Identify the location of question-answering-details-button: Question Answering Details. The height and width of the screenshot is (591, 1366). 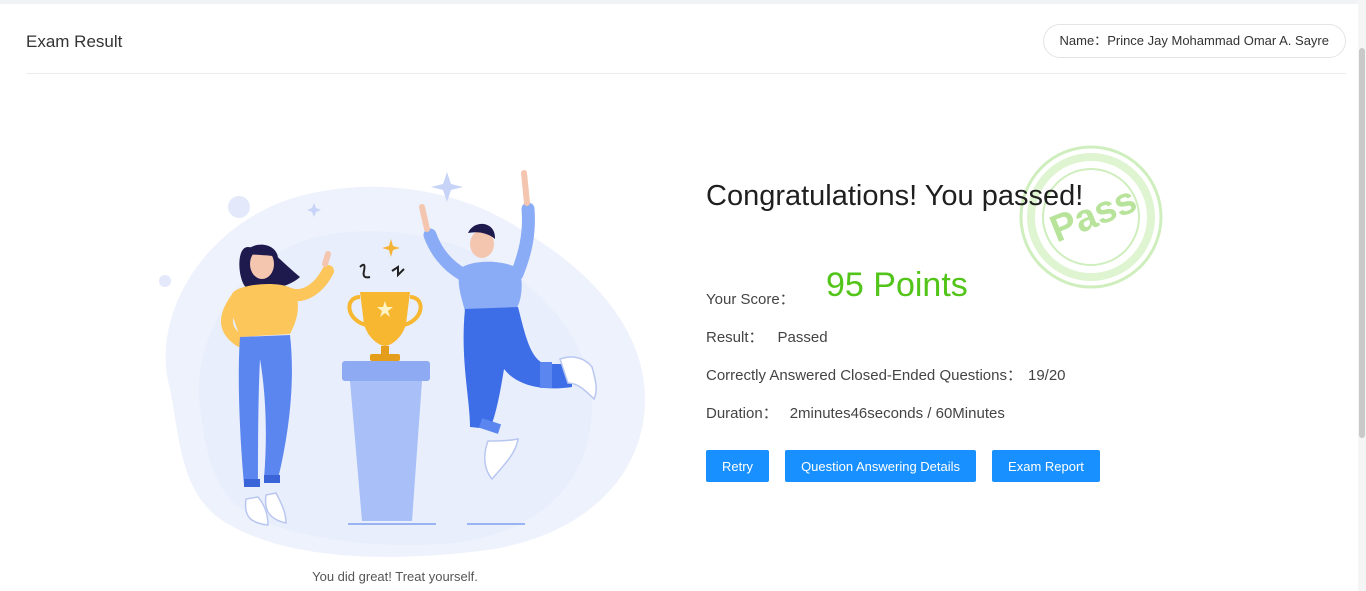
(881, 466).